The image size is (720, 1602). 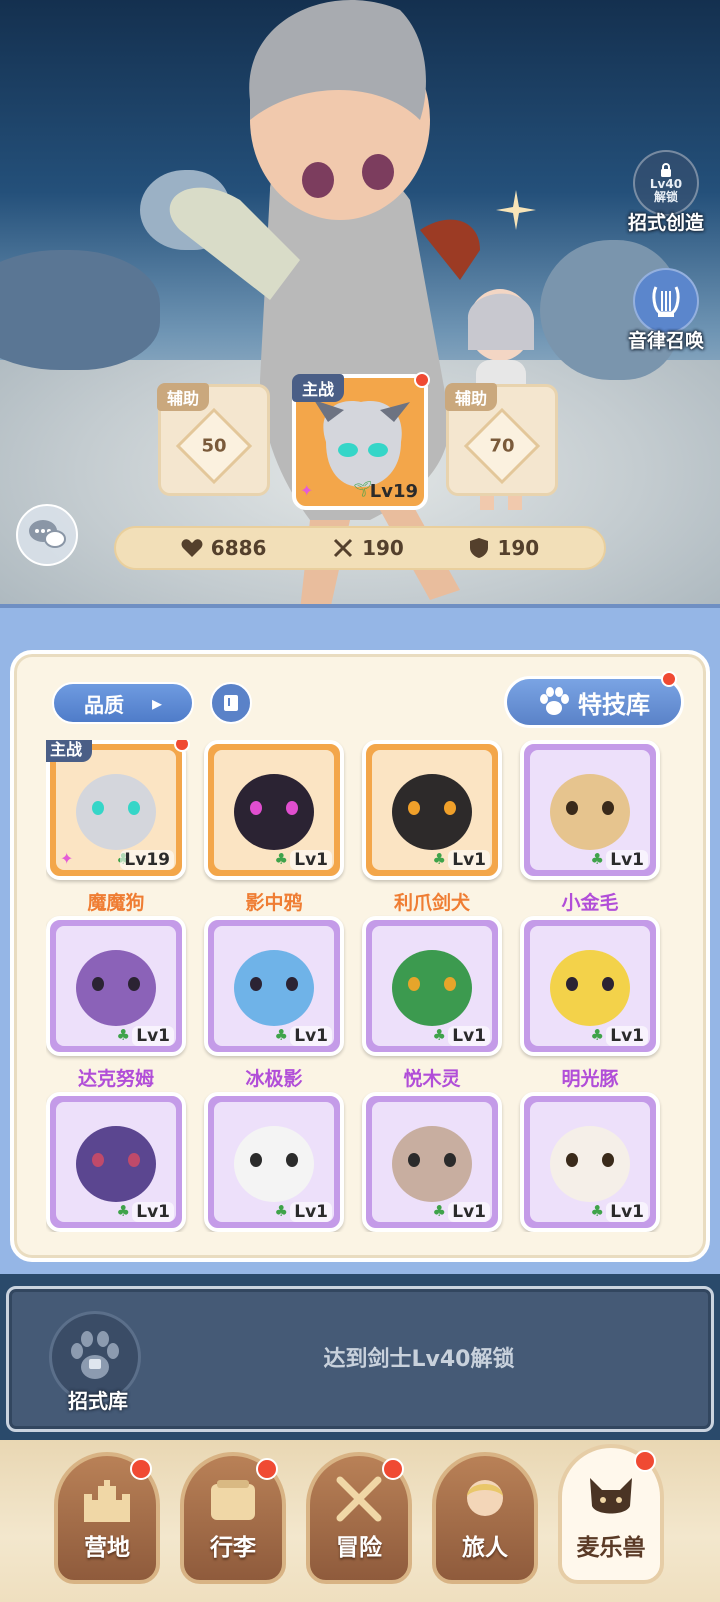 I want to click on skill-library-button: 特技库, so click(x=594, y=699).